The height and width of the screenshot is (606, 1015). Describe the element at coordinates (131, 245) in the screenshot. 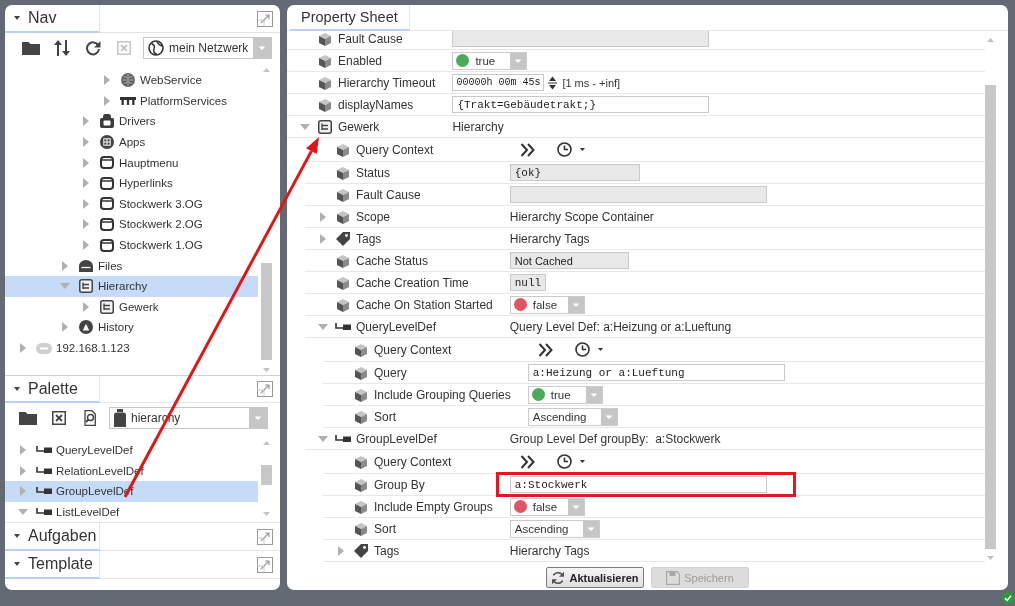

I see `tree-item: Stockwerk 1.OG` at that location.